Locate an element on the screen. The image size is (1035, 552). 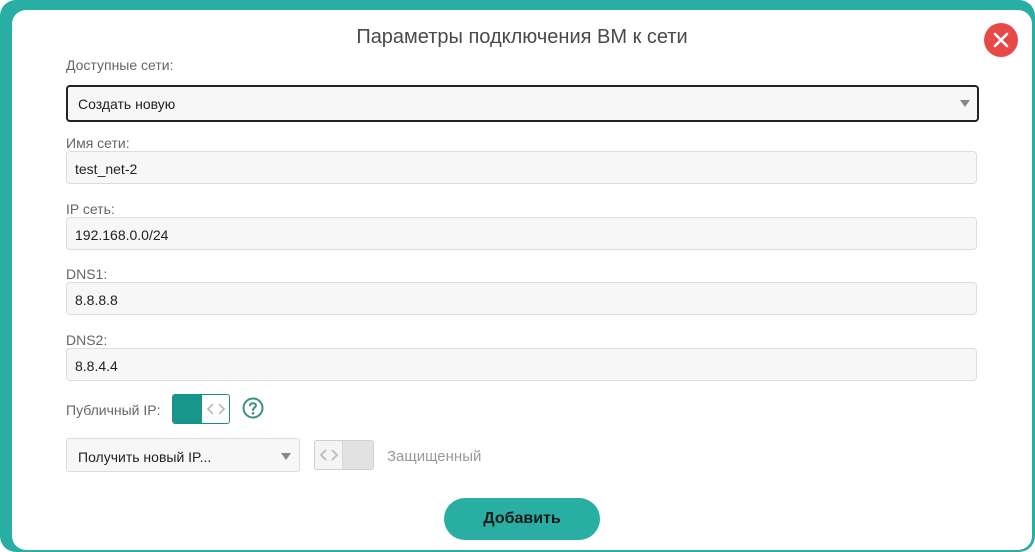
dns1-value: 8.8.8.8 is located at coordinates (96, 300).